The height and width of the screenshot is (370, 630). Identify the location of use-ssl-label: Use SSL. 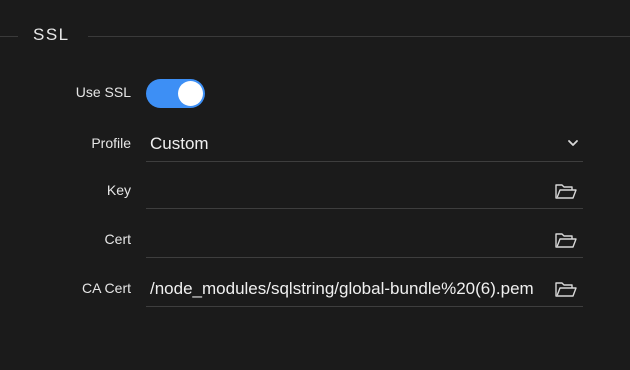
(103, 92).